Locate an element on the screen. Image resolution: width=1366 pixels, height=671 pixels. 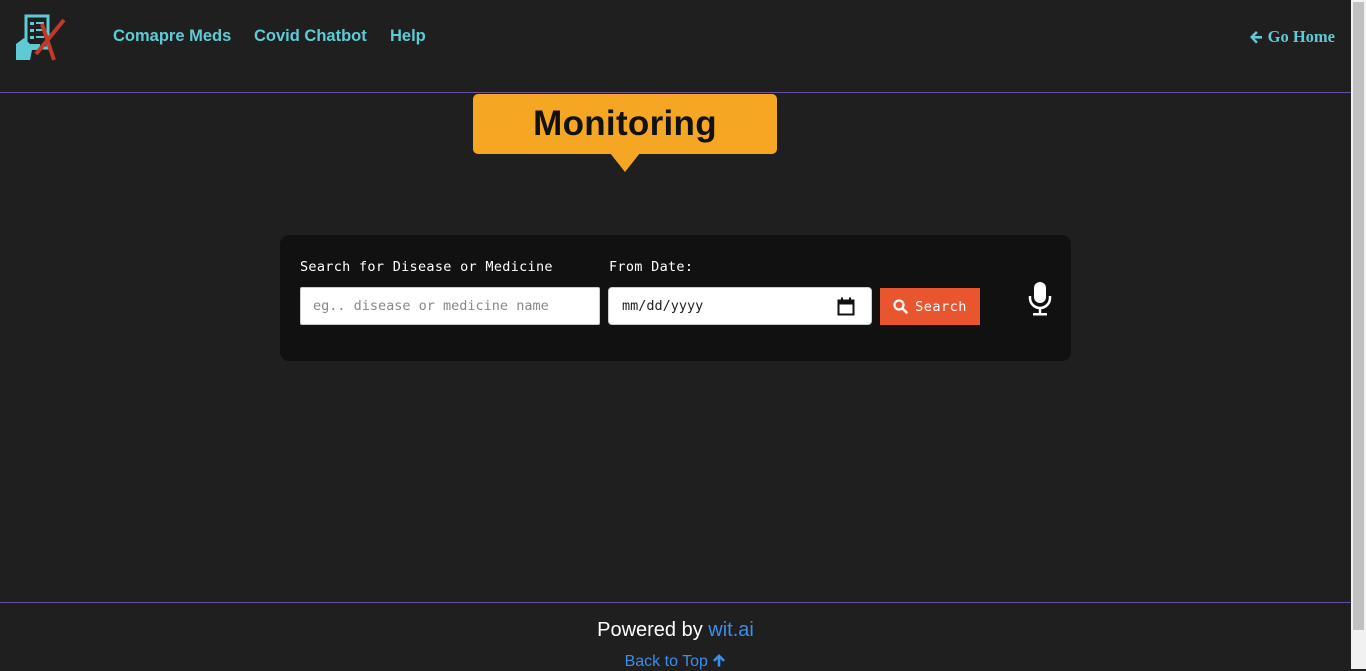
scrollbar is located at coordinates (1358, 334).